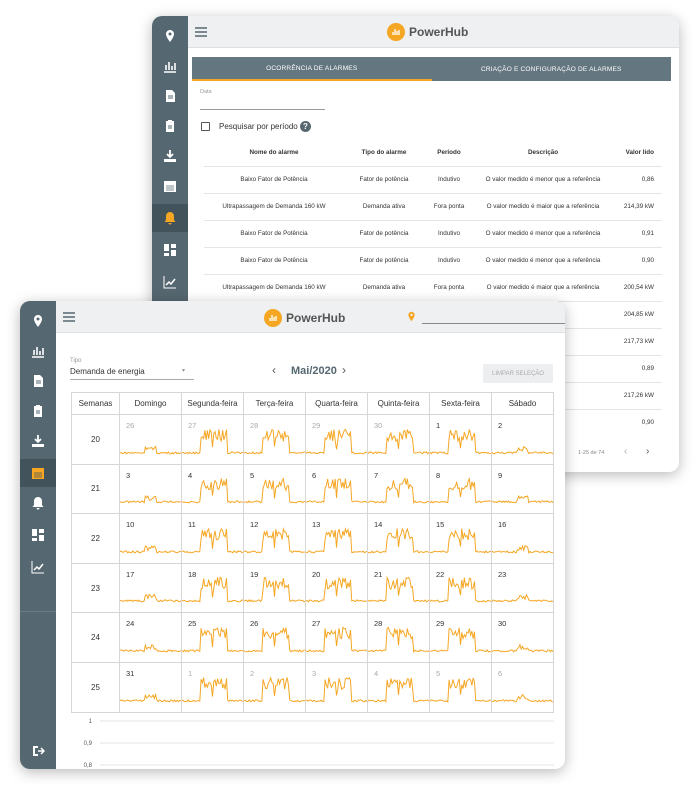  Describe the element at coordinates (647, 451) in the screenshot. I see `next-page-icon: ›` at that location.